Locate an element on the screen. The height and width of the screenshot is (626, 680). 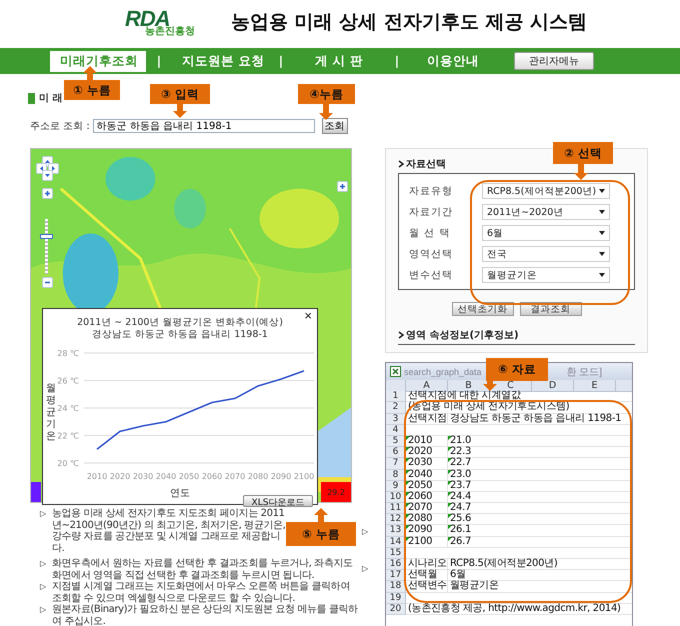
row-number: 11 is located at coordinates (396, 508).